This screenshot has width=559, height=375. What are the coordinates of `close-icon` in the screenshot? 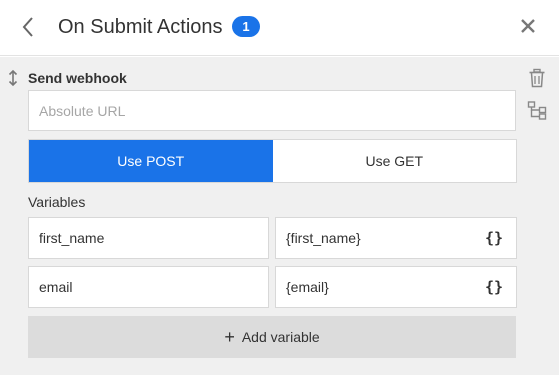 It's located at (528, 26).